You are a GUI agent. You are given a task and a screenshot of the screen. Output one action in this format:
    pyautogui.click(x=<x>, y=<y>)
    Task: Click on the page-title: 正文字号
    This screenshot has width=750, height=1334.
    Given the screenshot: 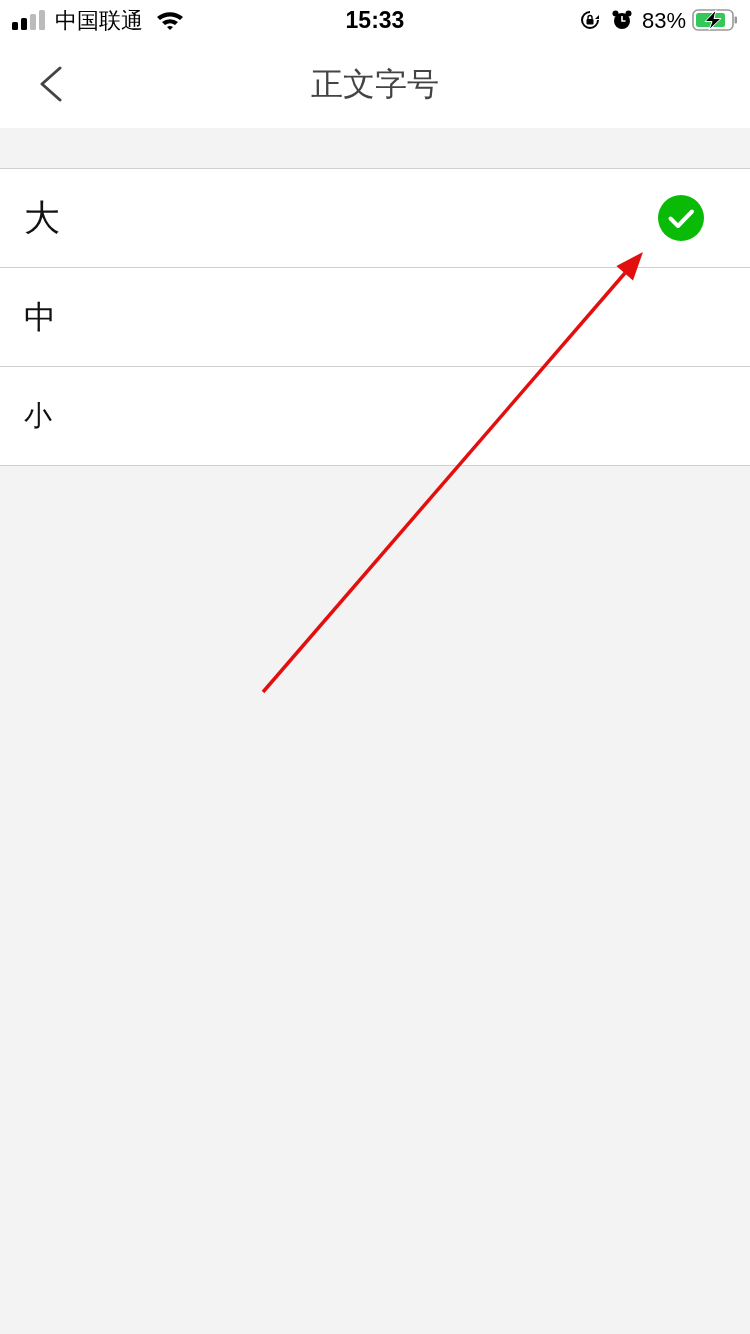 What is the action you would take?
    pyautogui.click(x=375, y=84)
    